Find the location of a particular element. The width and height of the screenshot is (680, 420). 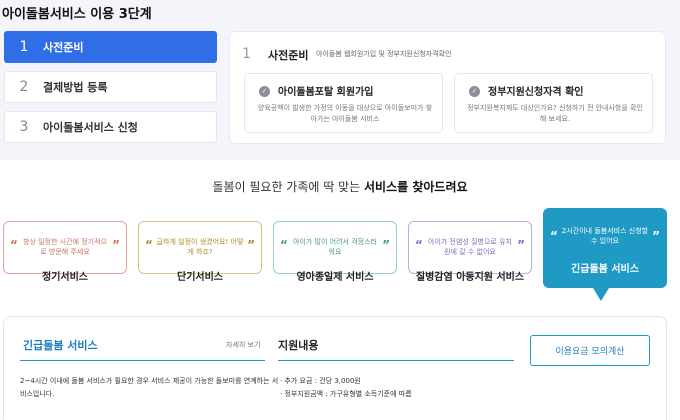

step-number: 2 is located at coordinates (24, 87).